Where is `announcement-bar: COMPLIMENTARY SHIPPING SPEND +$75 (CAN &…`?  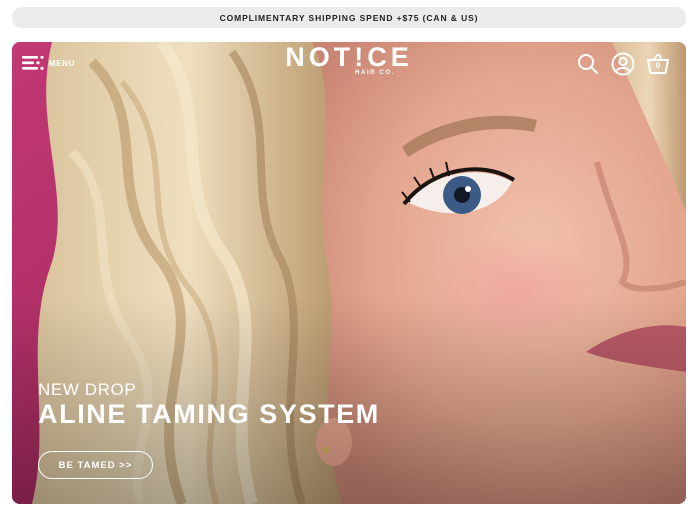
announcement-bar: COMPLIMENTARY SHIPPING SPEND +$75 (CAN &… is located at coordinates (349, 17).